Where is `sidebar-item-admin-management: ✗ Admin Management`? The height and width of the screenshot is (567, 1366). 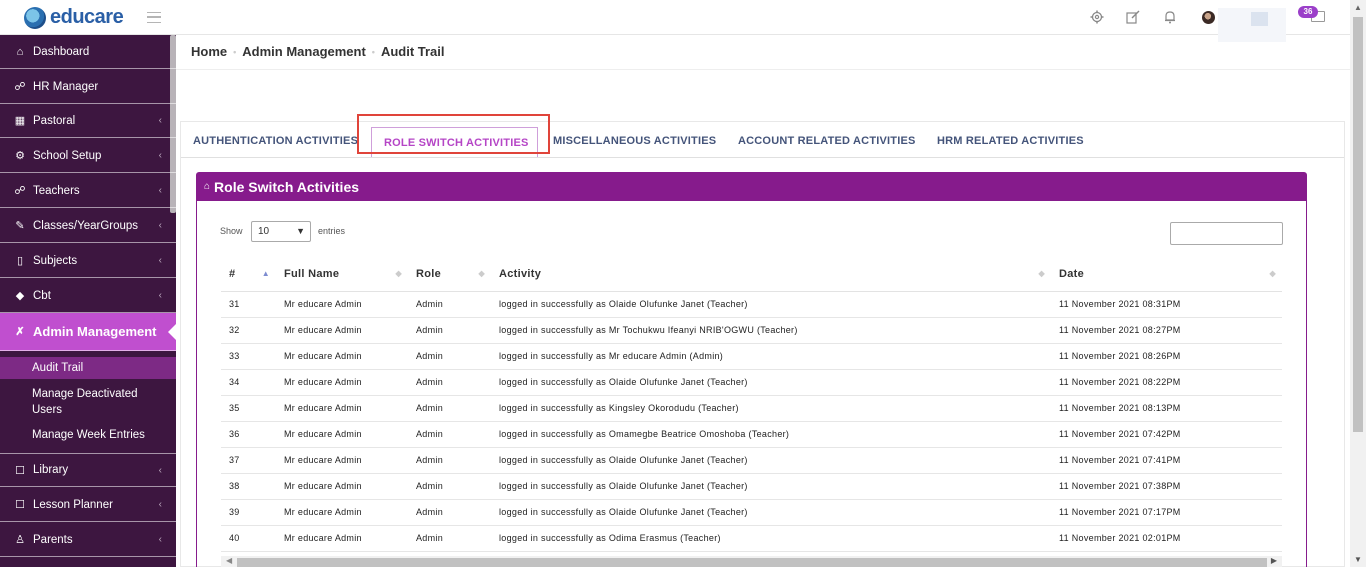
sidebar-item-admin-management: ✗ Admin Management is located at coordinates (88, 332).